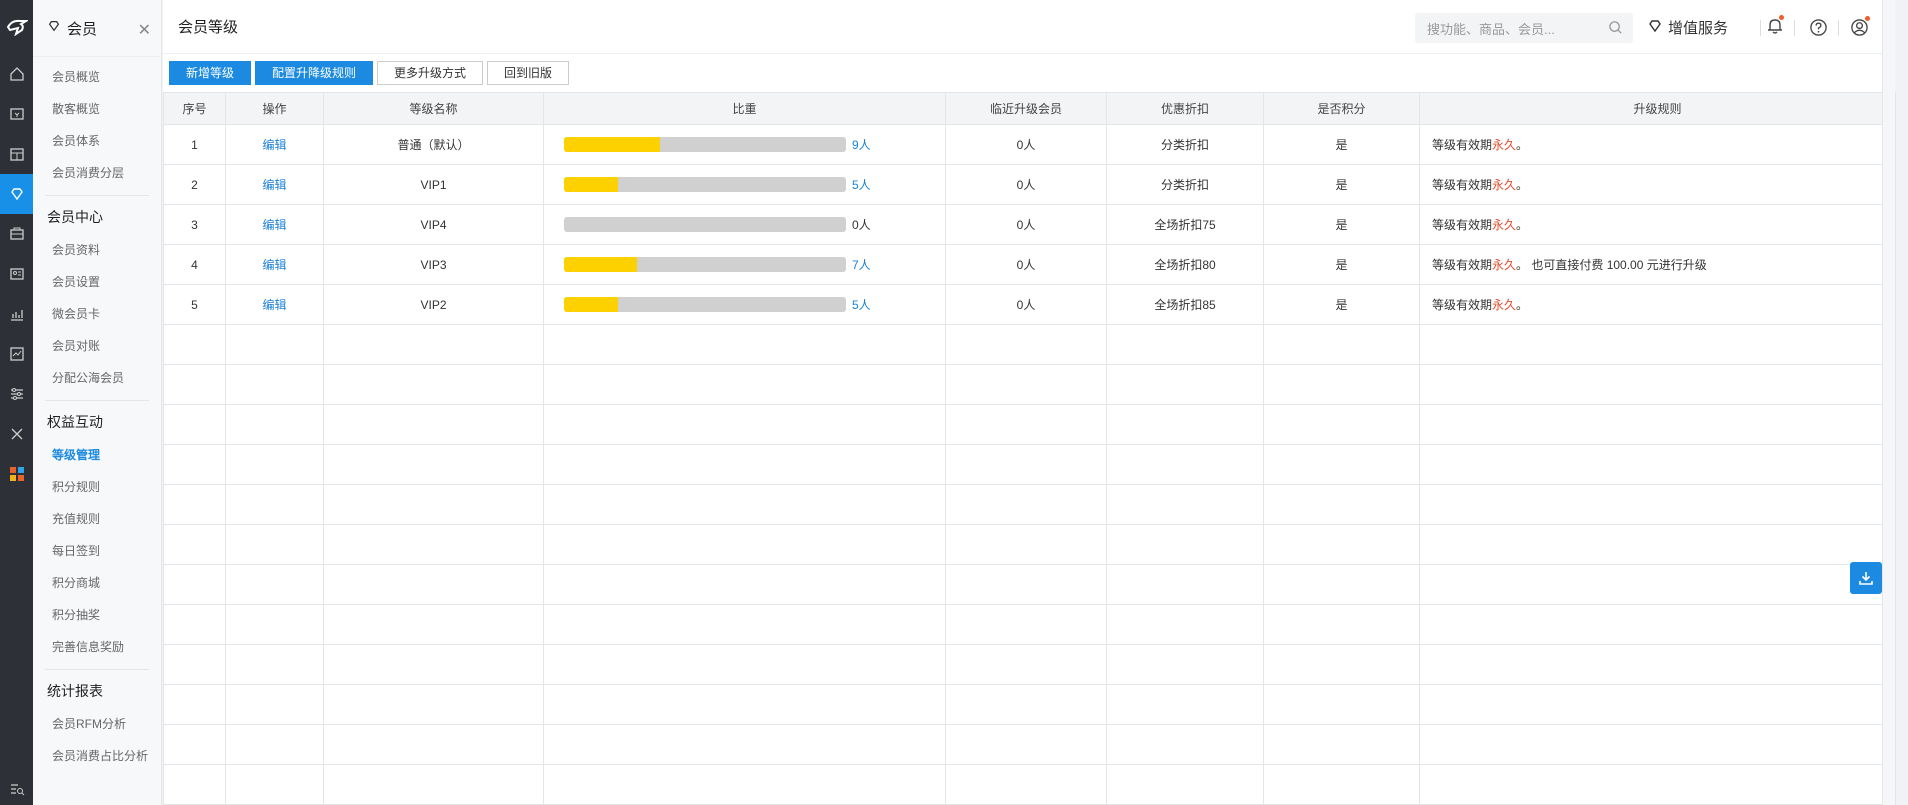 Image resolution: width=1908 pixels, height=805 pixels. What do you see at coordinates (97, 519) in the screenshot?
I see `submenu-item: 充值规则` at bounding box center [97, 519].